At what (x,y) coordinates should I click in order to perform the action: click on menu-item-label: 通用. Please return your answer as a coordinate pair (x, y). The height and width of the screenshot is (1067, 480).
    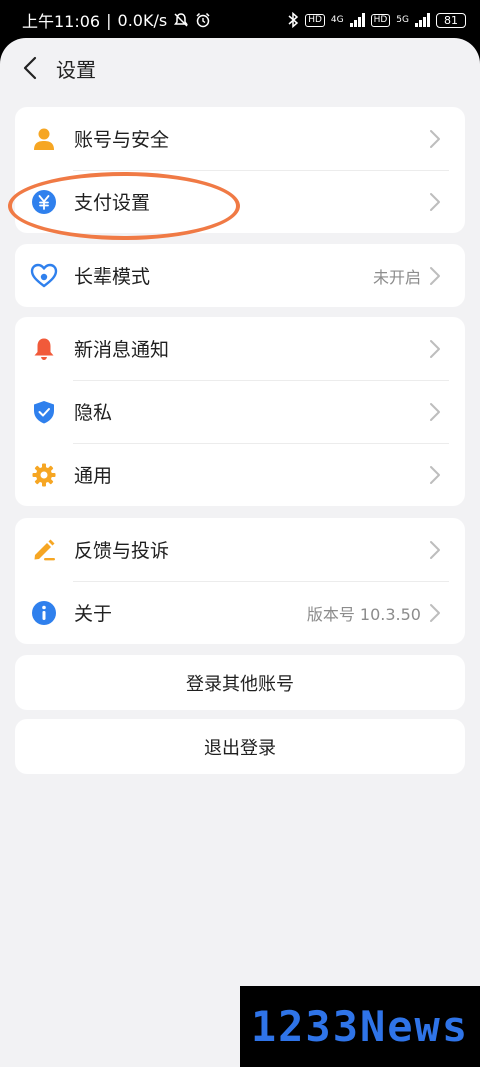
    Looking at the image, I should click on (93, 476).